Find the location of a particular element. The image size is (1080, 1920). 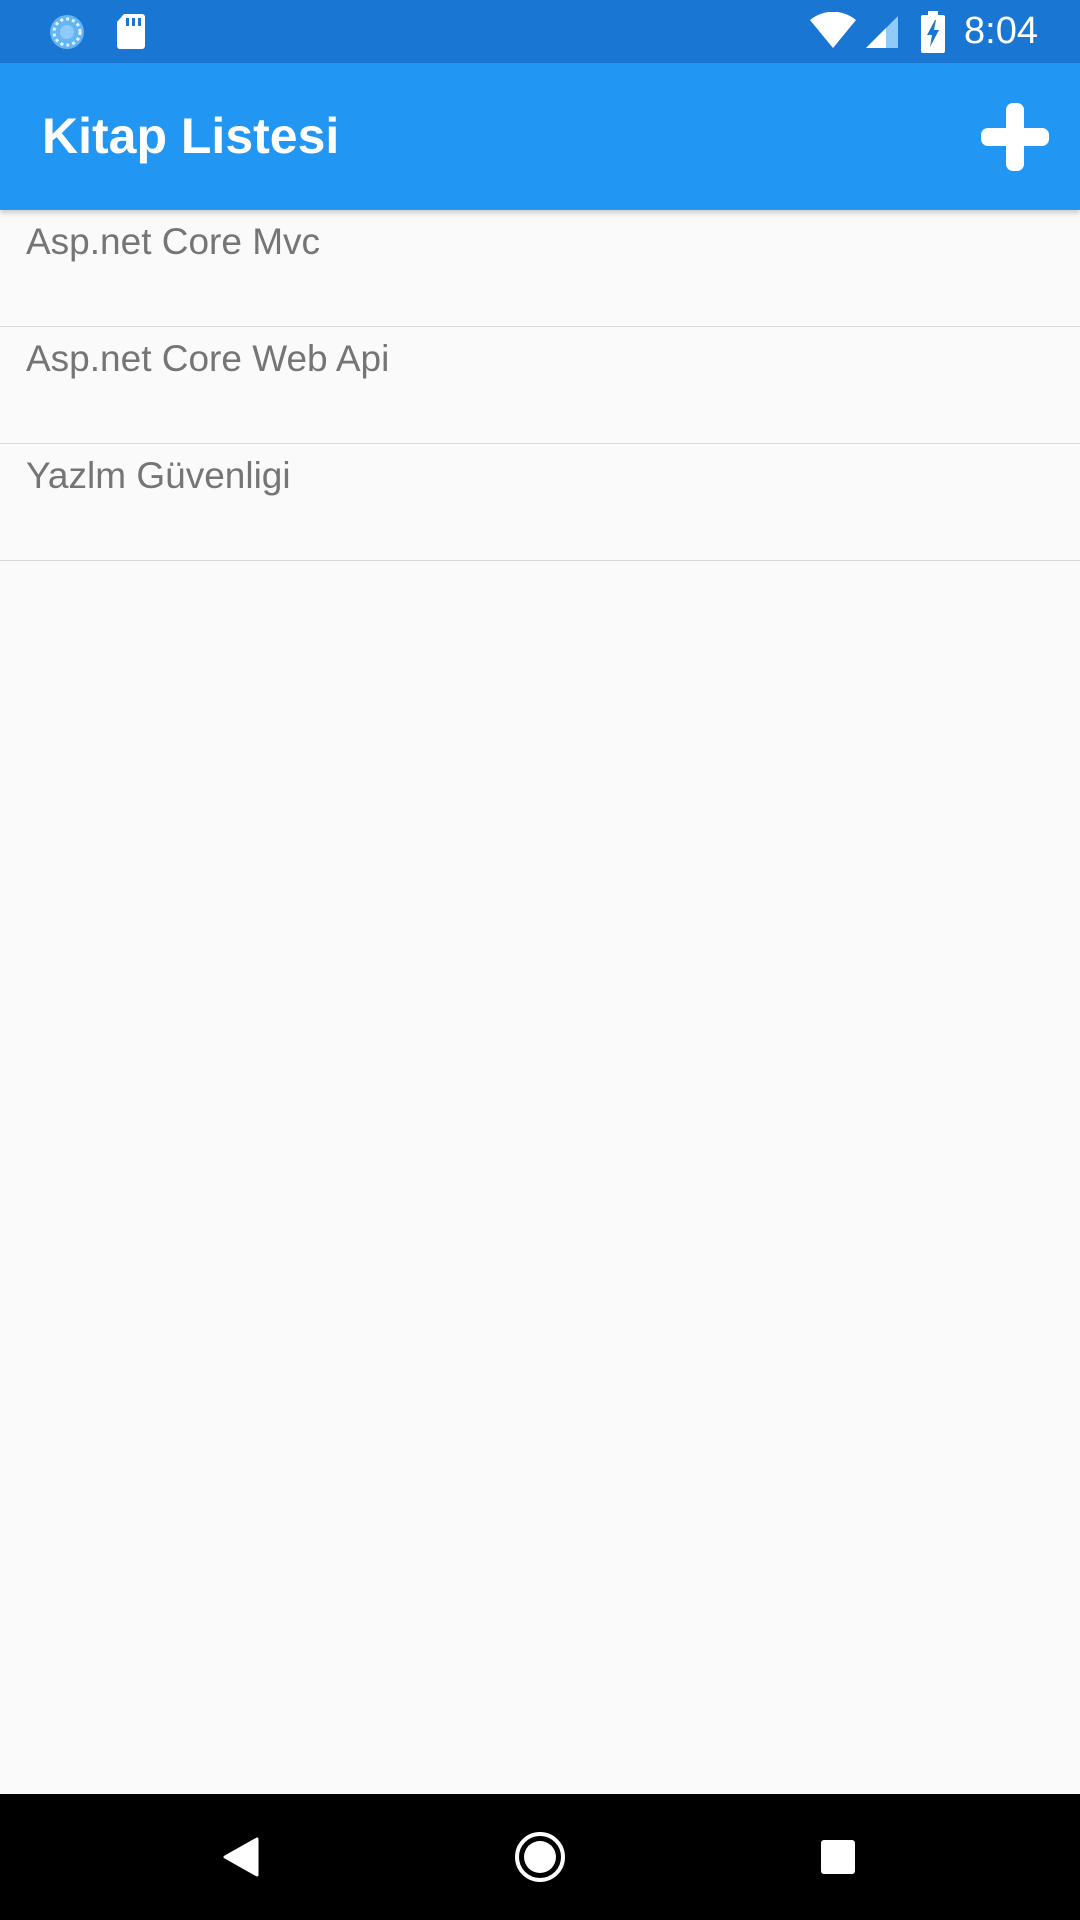

book-title: Yazlm Güvenligi is located at coordinates (158, 475).